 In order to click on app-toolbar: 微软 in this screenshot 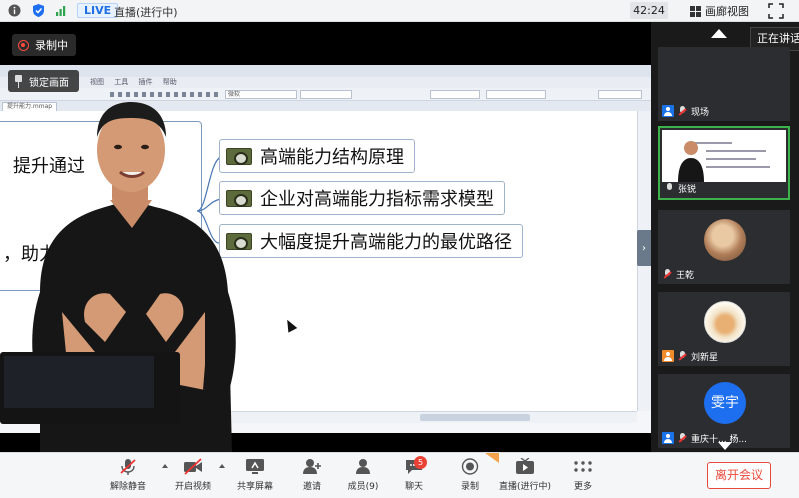, I will do `click(325, 94)`.